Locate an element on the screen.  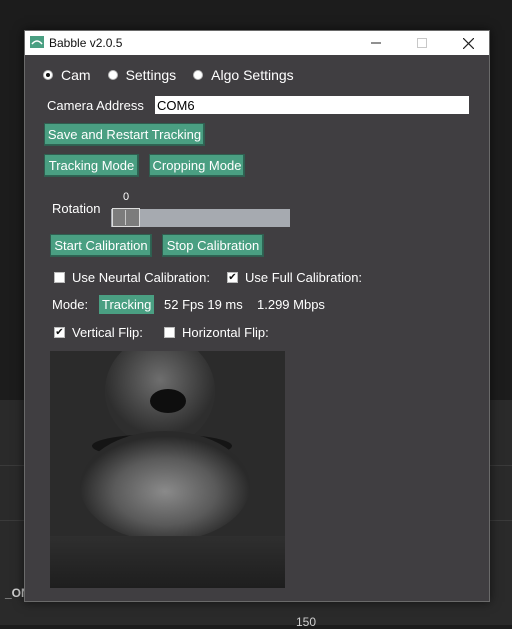
tab-label: Settings is located at coordinates (151, 75).